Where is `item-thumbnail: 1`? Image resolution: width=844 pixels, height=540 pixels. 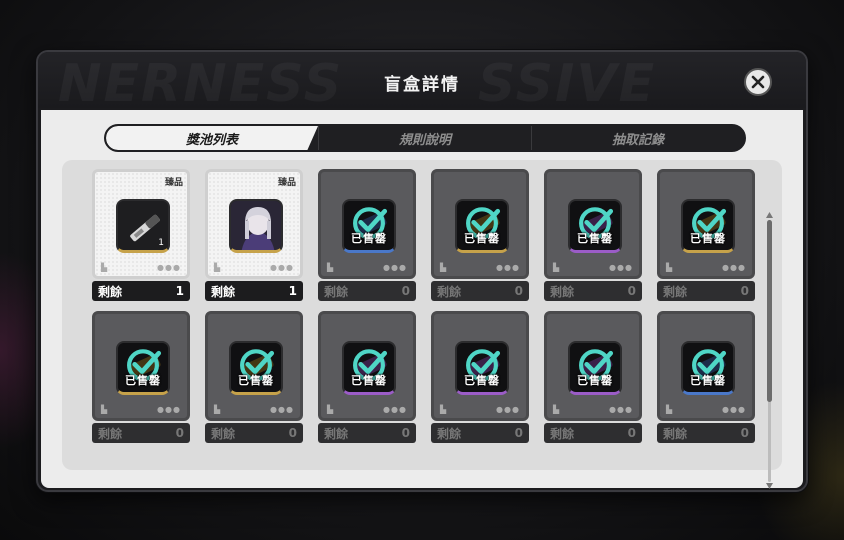 item-thumbnail: 1 is located at coordinates (143, 226).